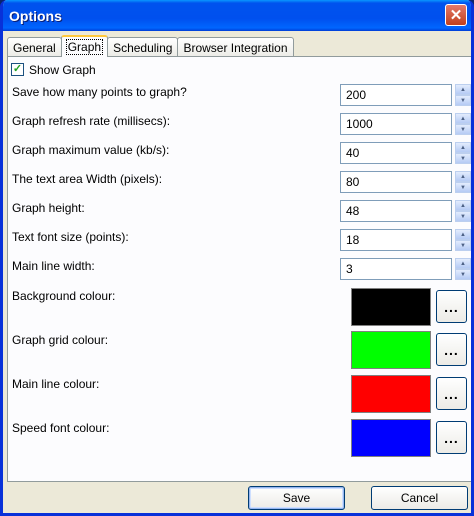  I want to click on refresh-rate-spinner: ▲ ▼, so click(463, 124).